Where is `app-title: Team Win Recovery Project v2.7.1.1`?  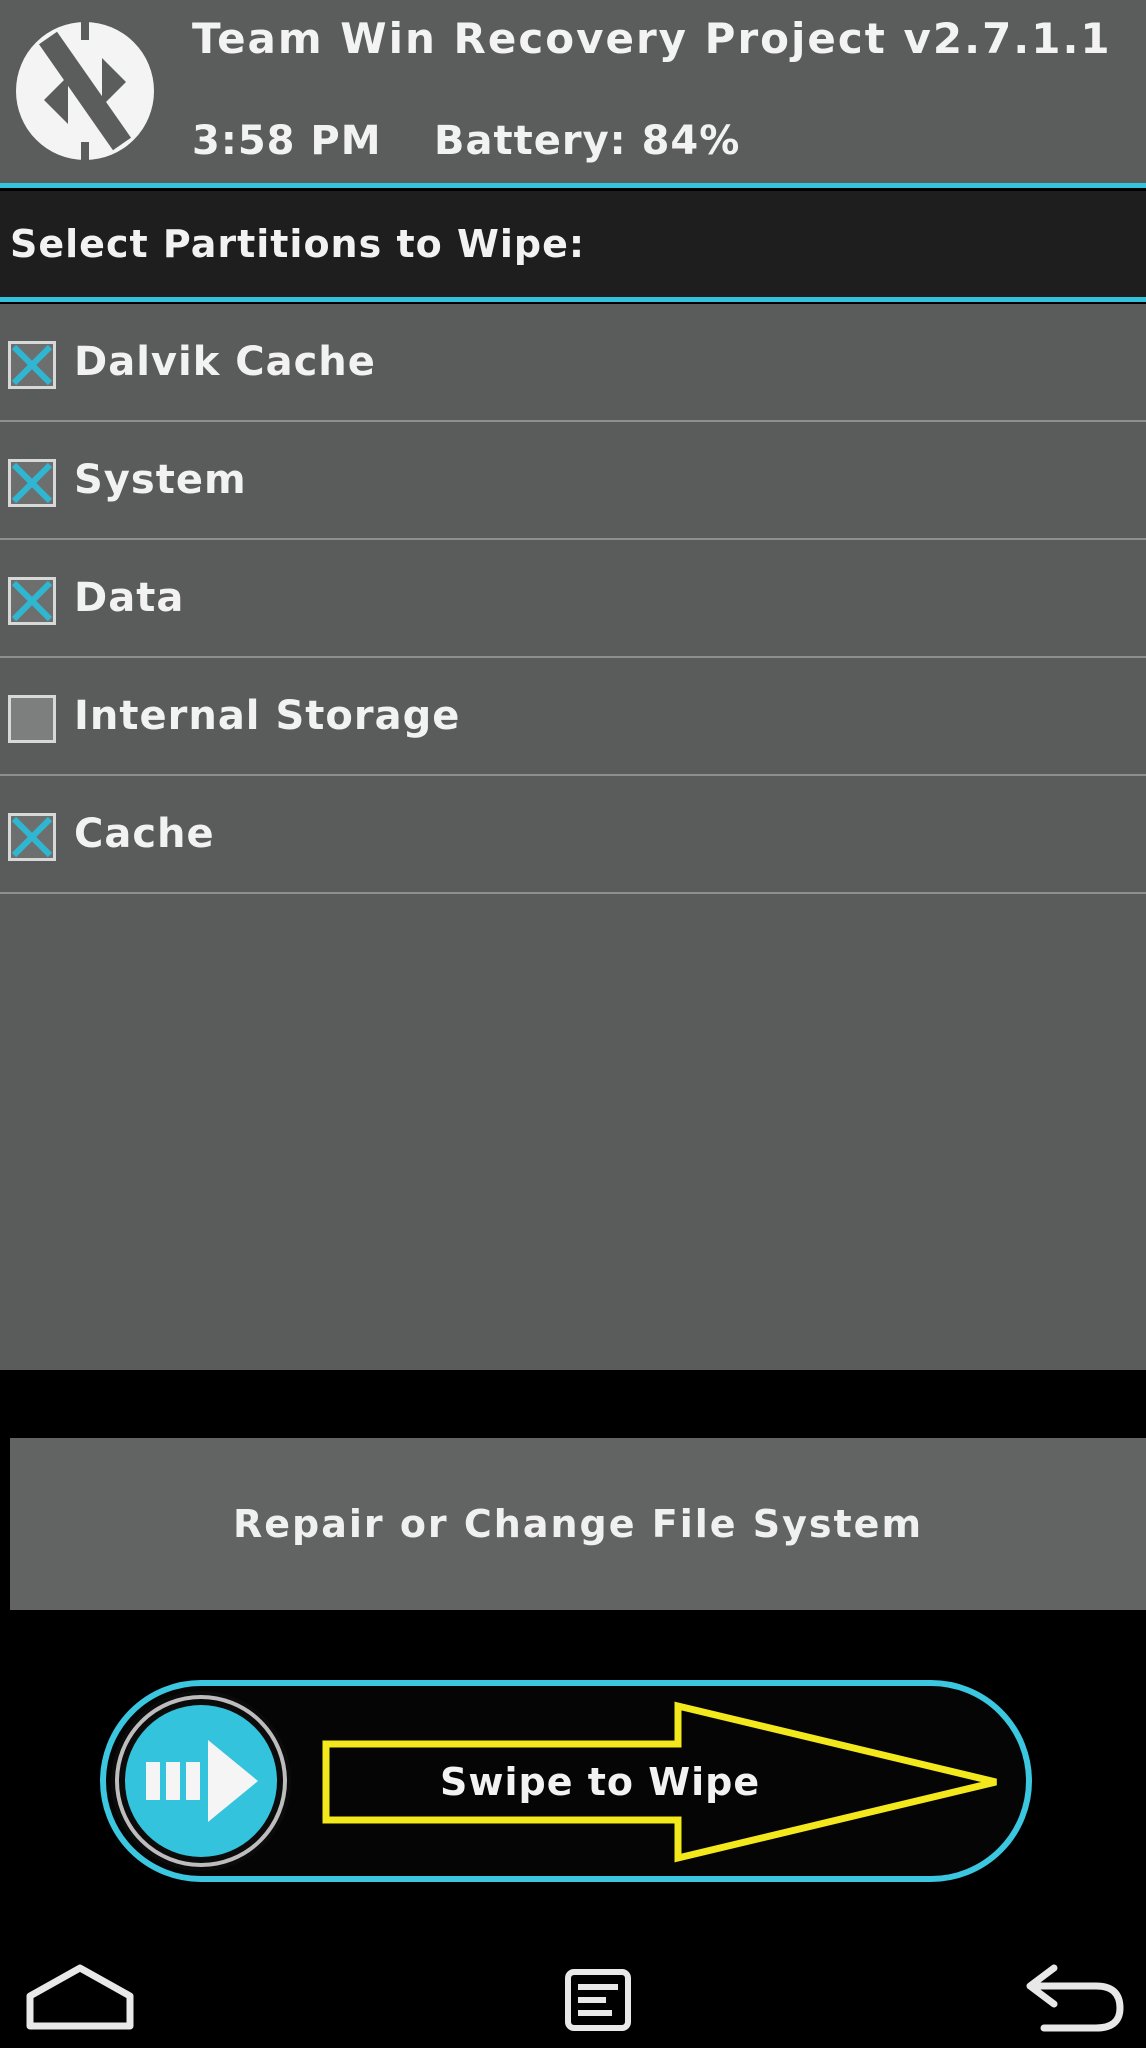 app-title: Team Win Recovery Project v2.7.1.1 is located at coordinates (652, 38).